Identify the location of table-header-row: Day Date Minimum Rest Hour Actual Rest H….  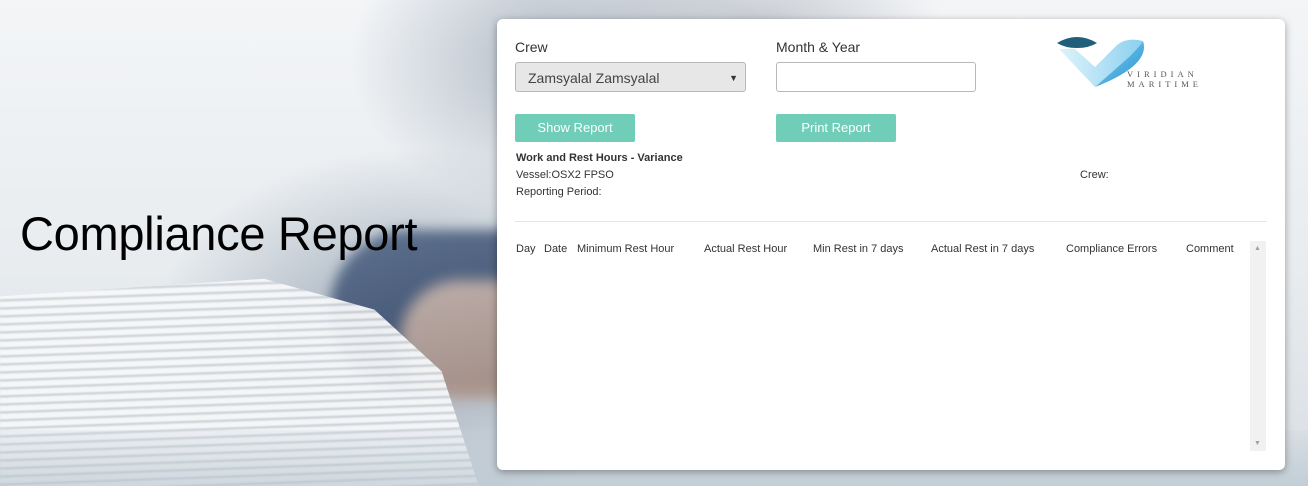
(872, 251).